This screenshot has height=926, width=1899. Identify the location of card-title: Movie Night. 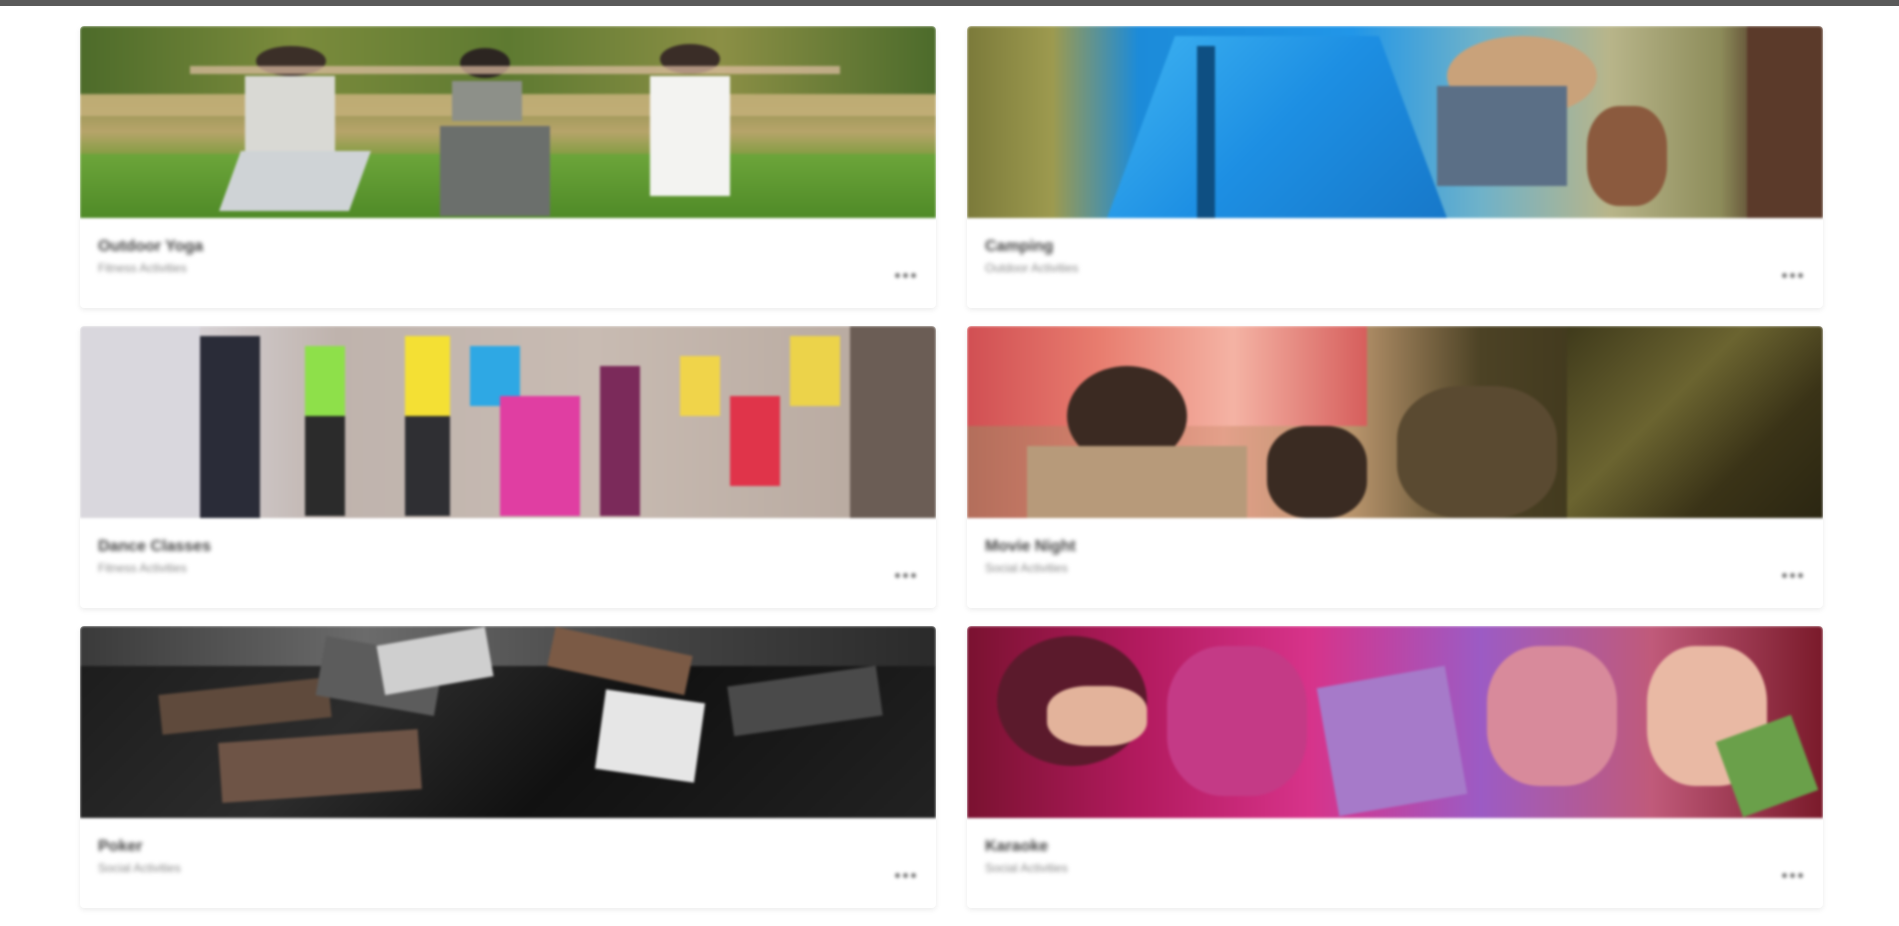
(1030, 547).